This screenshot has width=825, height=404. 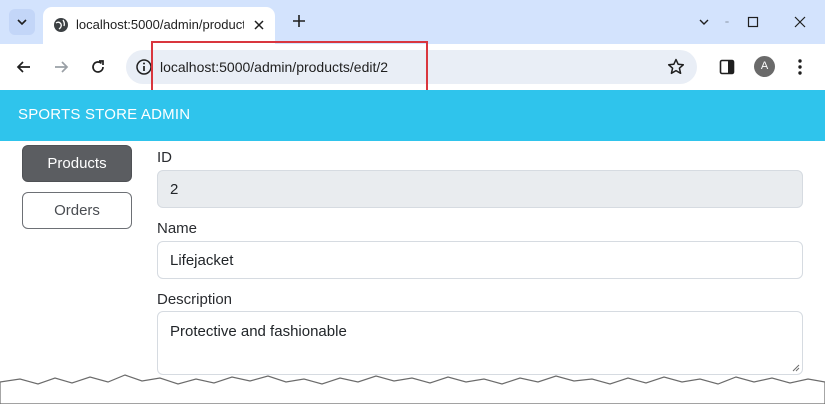 I want to click on reload-icon, so click(x=98, y=66).